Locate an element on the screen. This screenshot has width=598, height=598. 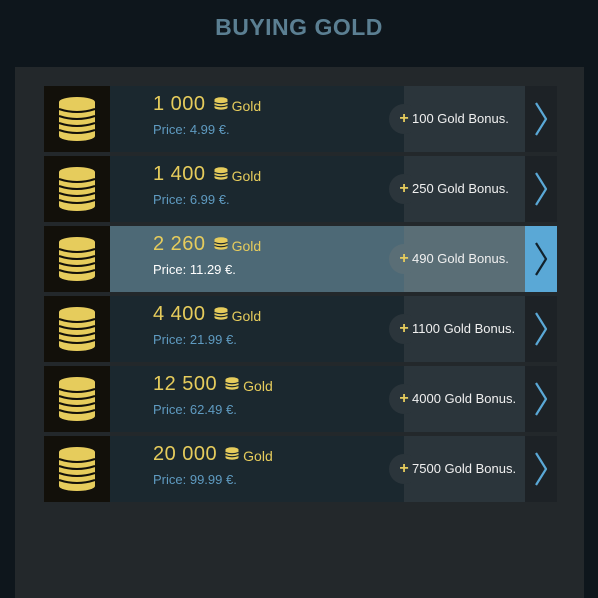
page-title: BUYING GOLD is located at coordinates (299, 27).